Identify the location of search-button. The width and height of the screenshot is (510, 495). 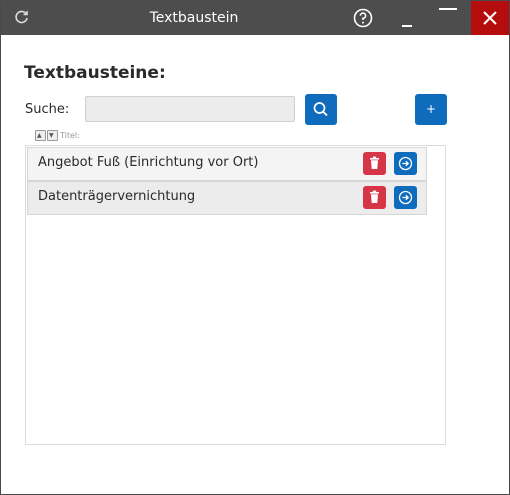
(321, 109).